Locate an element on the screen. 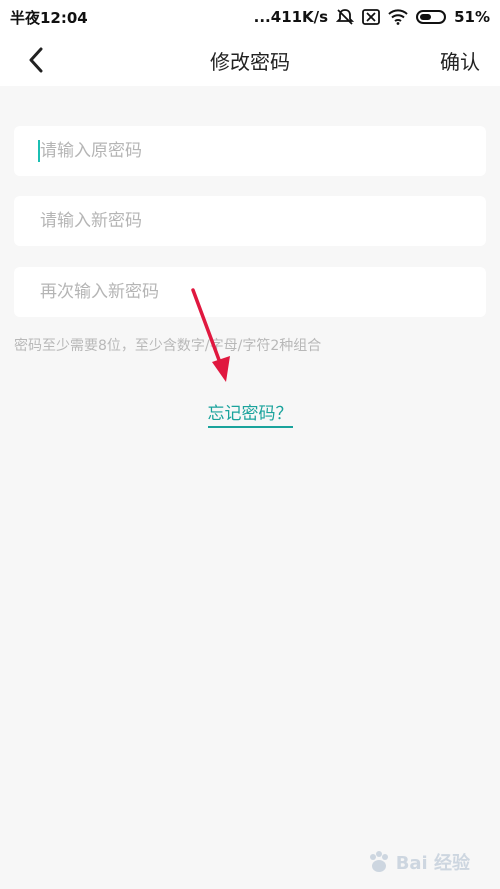 This screenshot has width=500, height=889. battery-icon is located at coordinates (431, 17).